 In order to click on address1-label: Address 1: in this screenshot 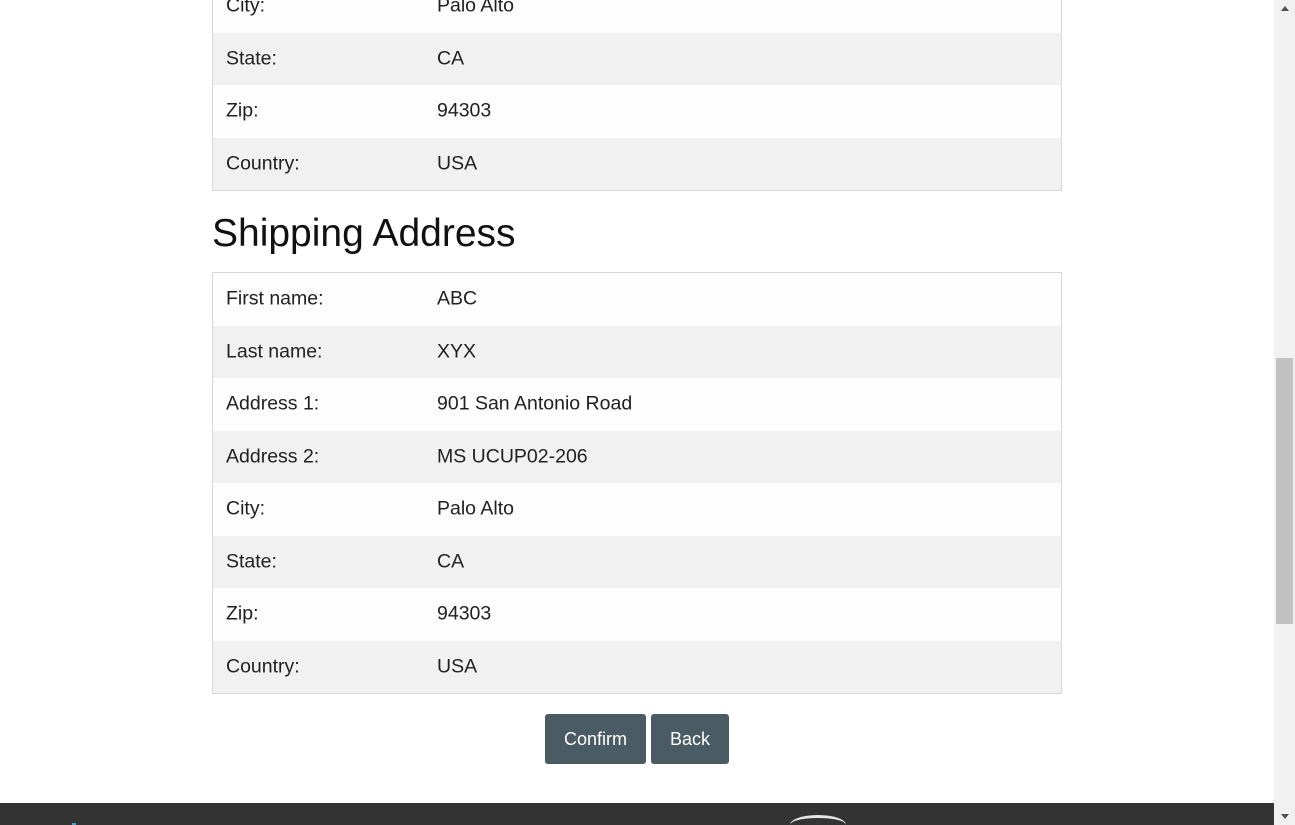, I will do `click(273, 403)`.